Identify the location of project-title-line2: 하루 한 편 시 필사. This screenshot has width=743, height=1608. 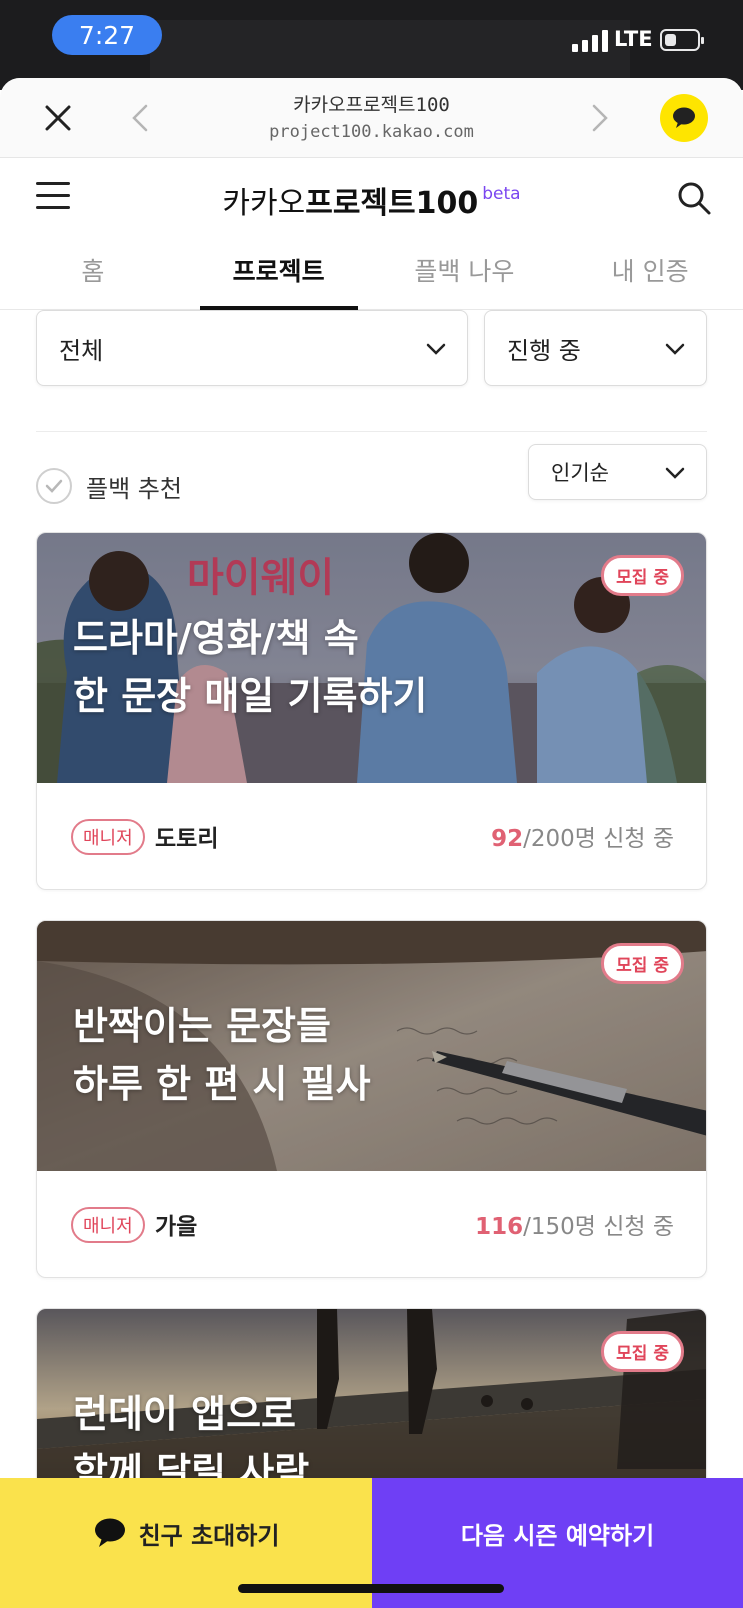
(222, 1084).